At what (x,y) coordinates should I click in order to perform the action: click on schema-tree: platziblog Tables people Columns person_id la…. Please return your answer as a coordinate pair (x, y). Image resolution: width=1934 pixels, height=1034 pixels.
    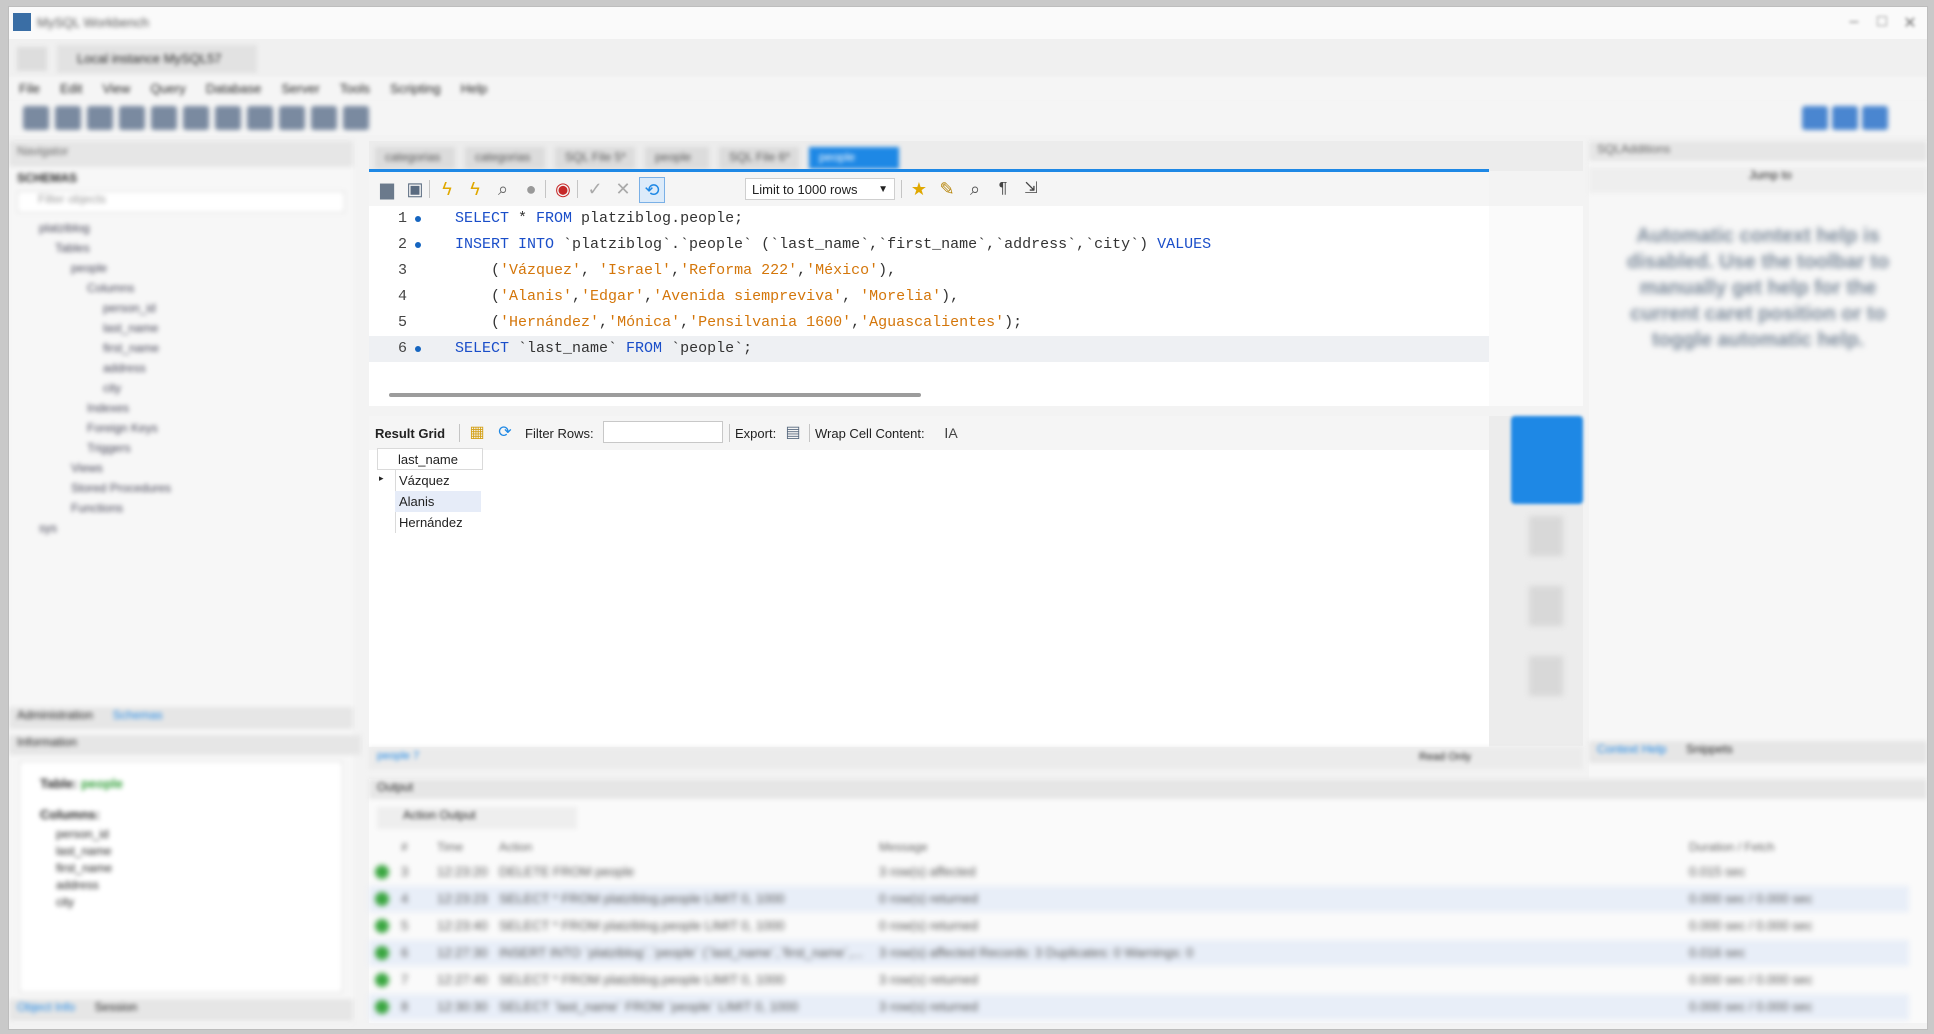
    Looking at the image, I should click on (181, 381).